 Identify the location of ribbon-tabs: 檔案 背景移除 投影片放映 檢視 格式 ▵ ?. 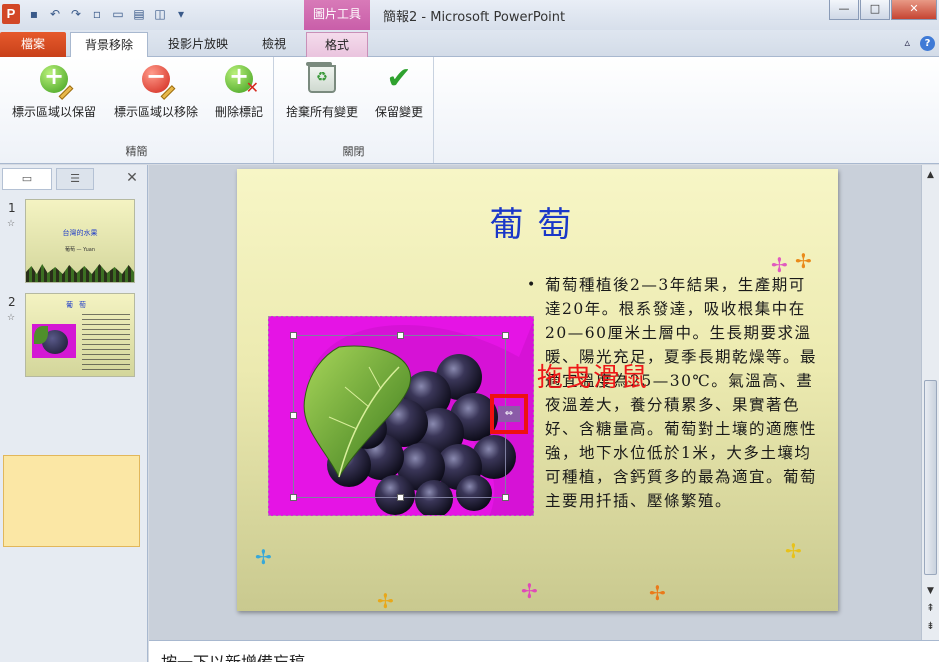
(469, 44).